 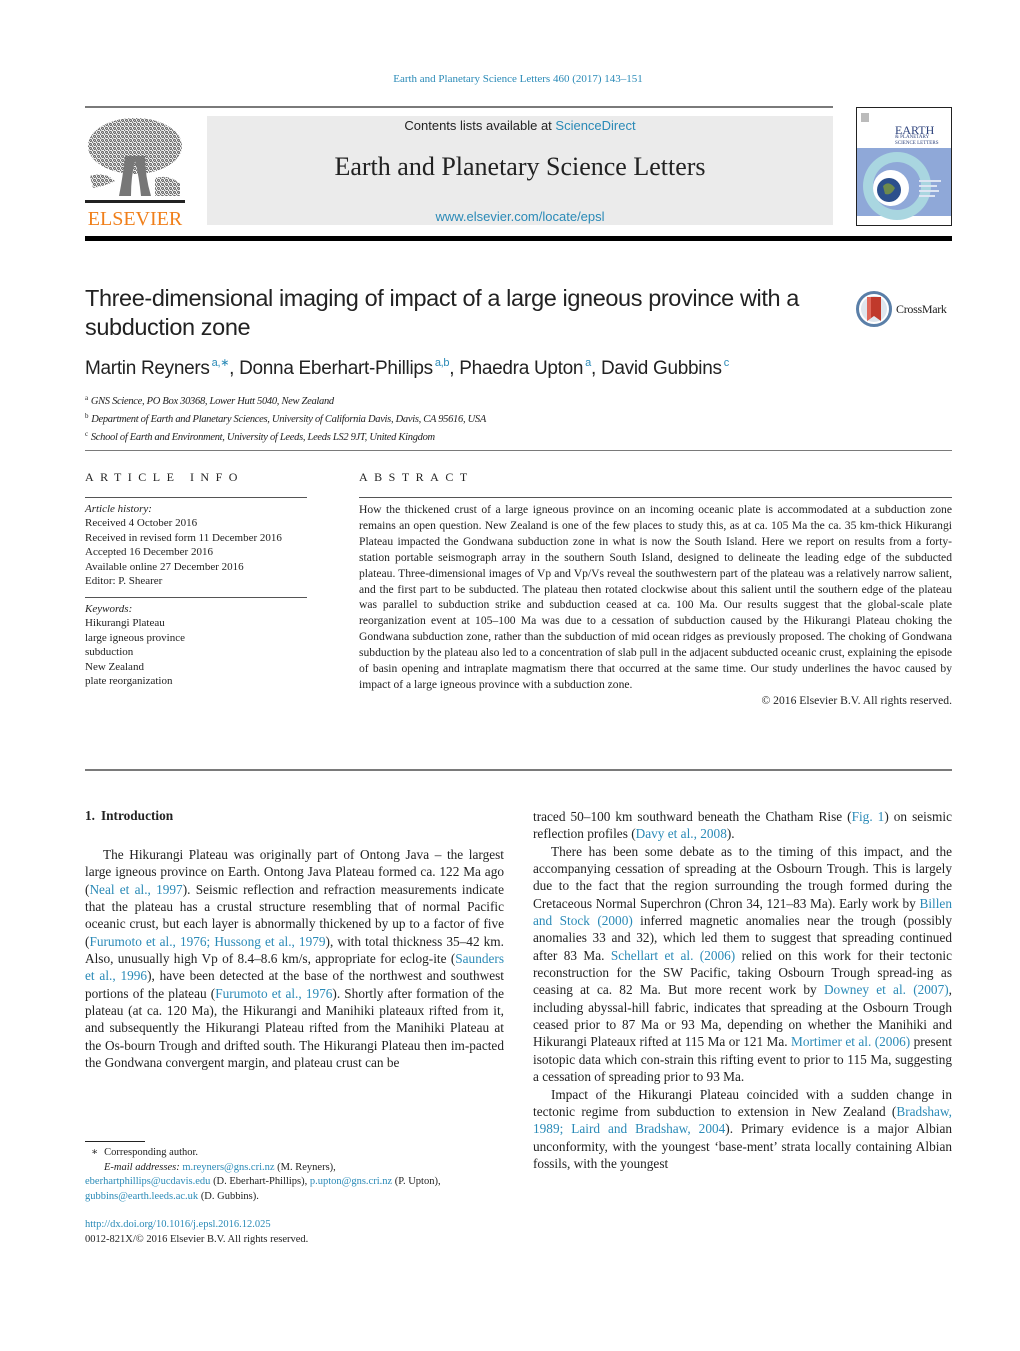 I want to click on citation-link: Fig. 1, so click(x=868, y=816).